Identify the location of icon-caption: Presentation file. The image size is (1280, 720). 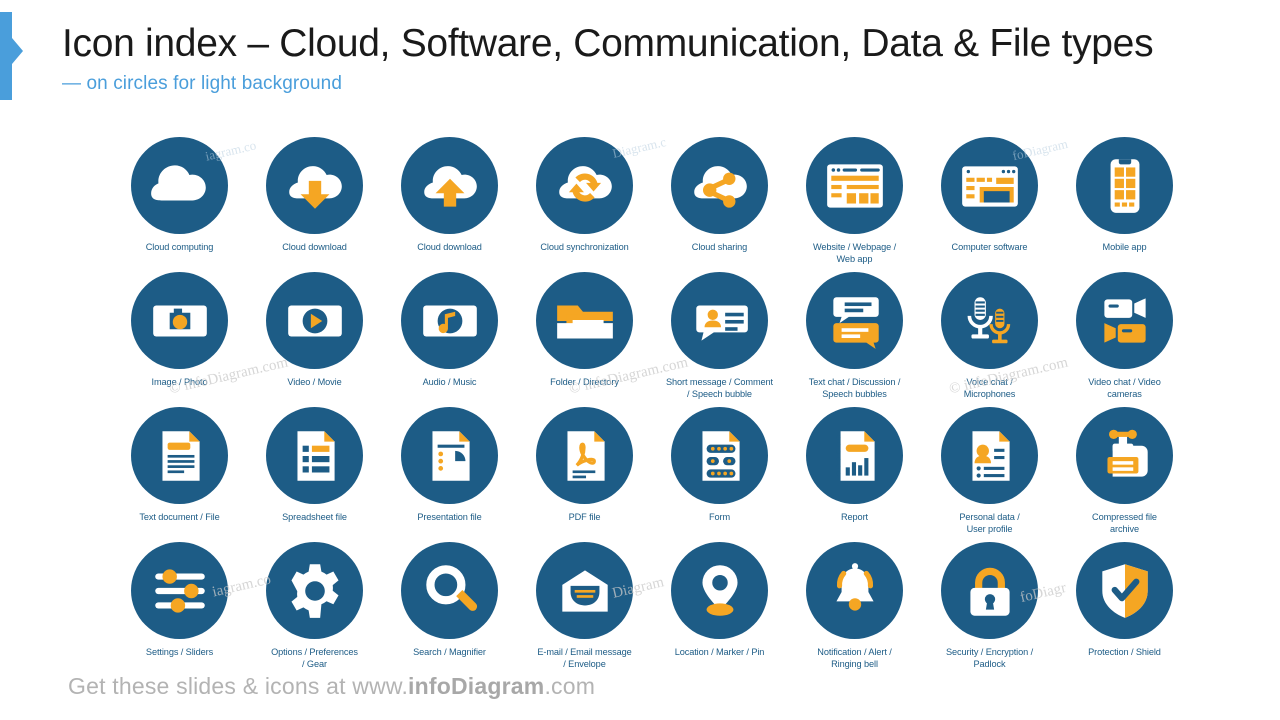
(449, 517).